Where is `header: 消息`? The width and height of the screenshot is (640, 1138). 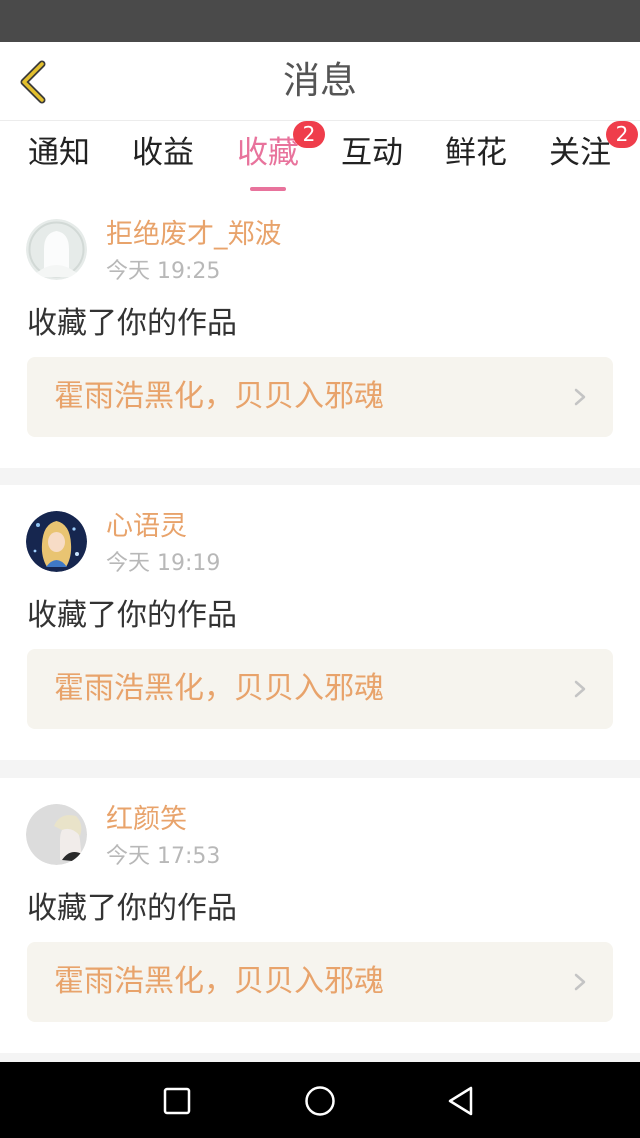 header: 消息 is located at coordinates (320, 81).